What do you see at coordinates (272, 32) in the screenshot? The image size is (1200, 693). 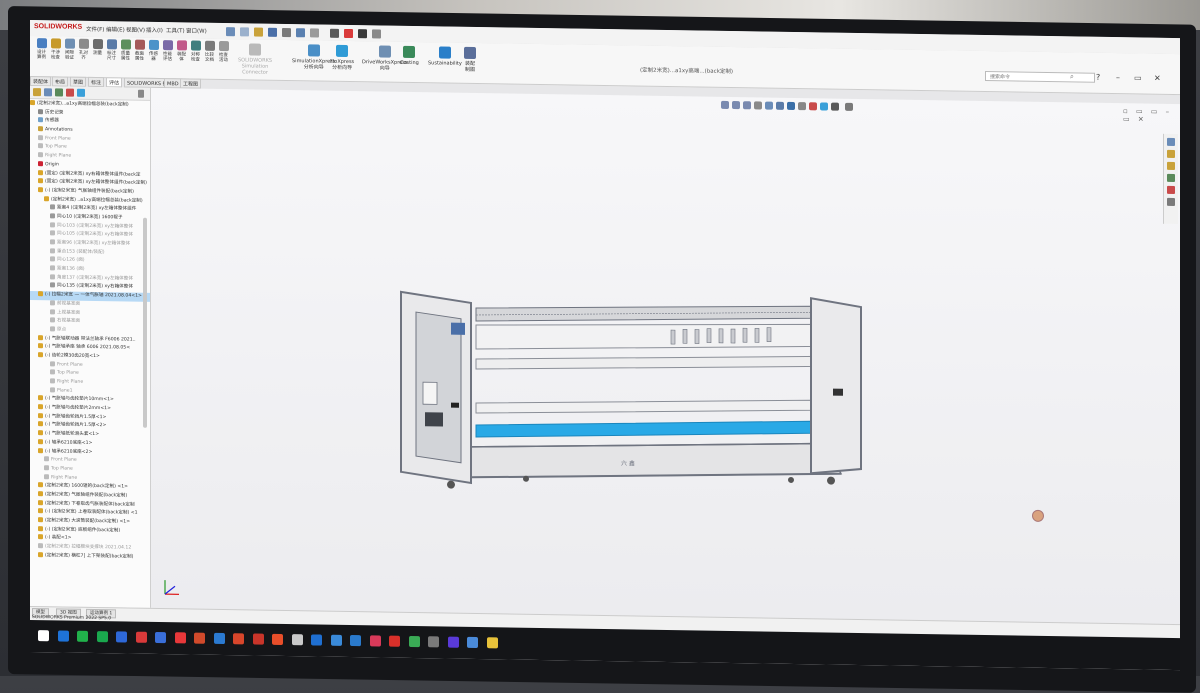 I see `save-icon` at bounding box center [272, 32].